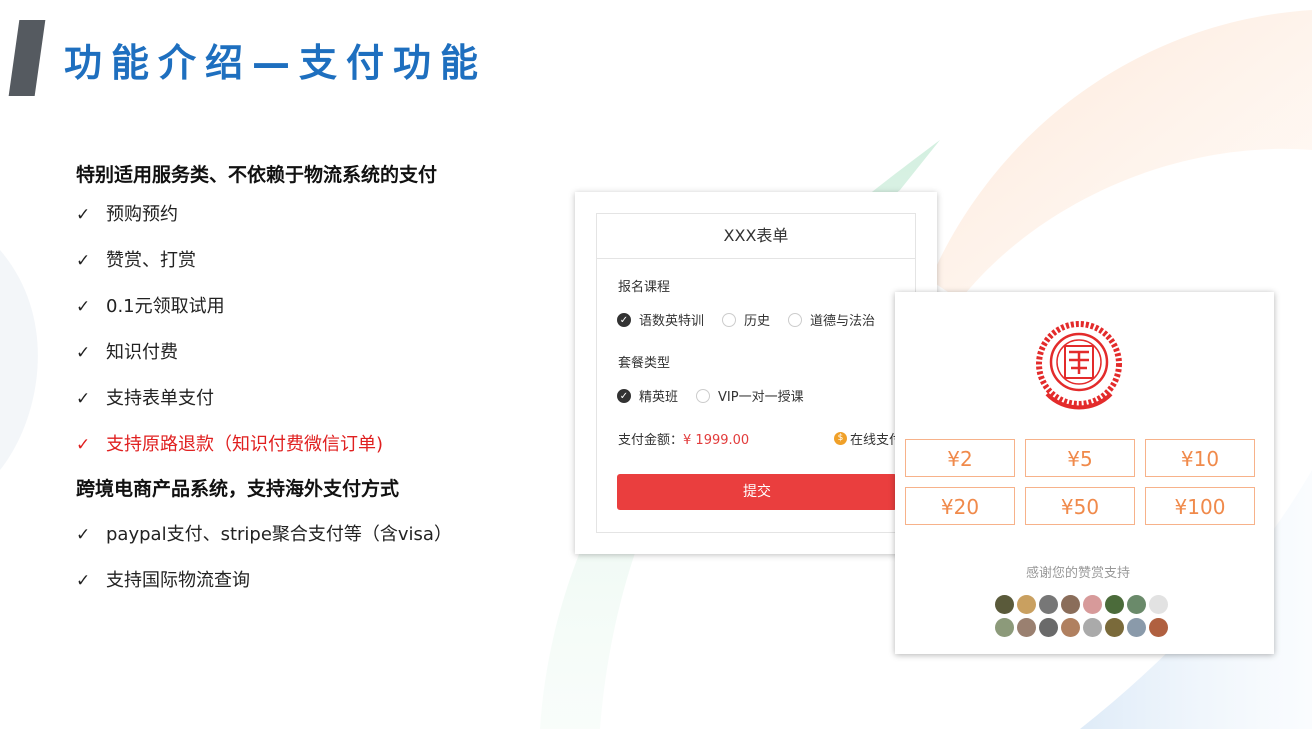 The height and width of the screenshot is (729, 1312). Describe the element at coordinates (311, 353) in the screenshot. I see `feature-item: ✓ 知识付费` at that location.